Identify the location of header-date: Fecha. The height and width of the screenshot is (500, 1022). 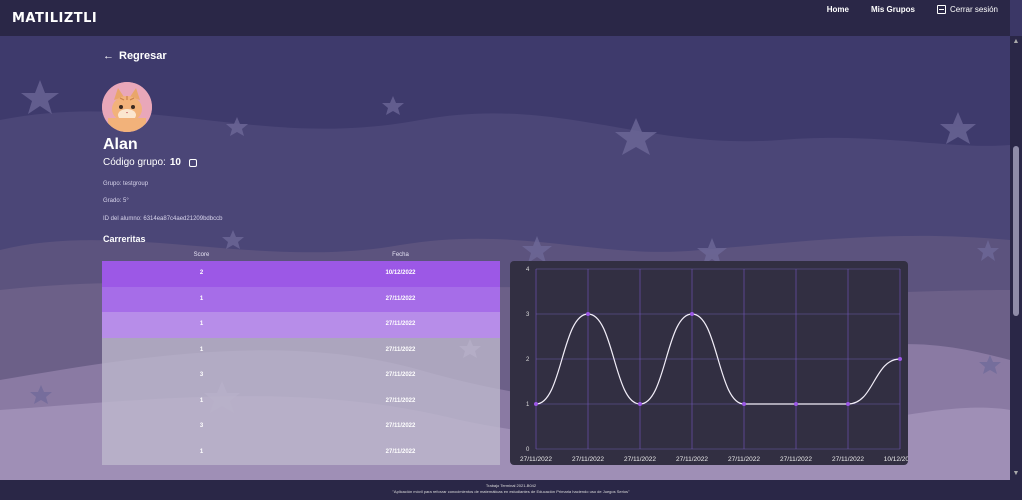
(400, 255).